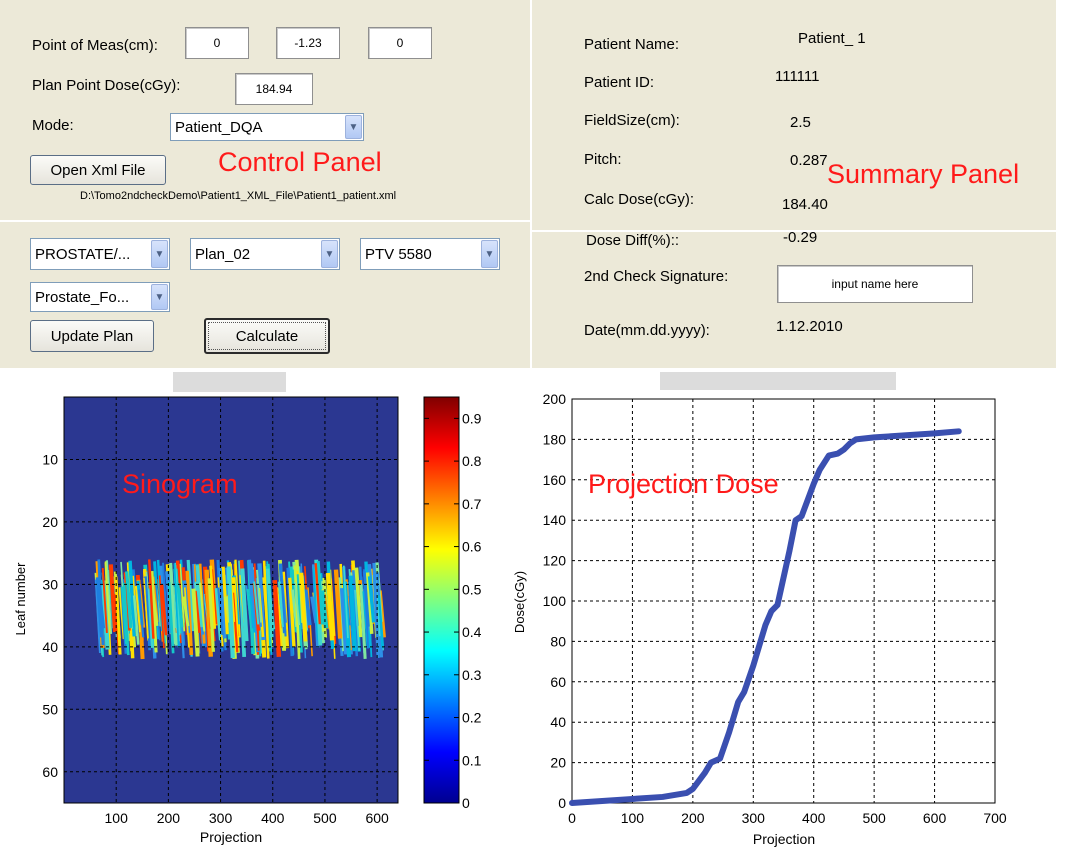 The width and height of the screenshot is (1078, 864). I want to click on mode-dropdown-value: Patient_DQA, so click(219, 127).